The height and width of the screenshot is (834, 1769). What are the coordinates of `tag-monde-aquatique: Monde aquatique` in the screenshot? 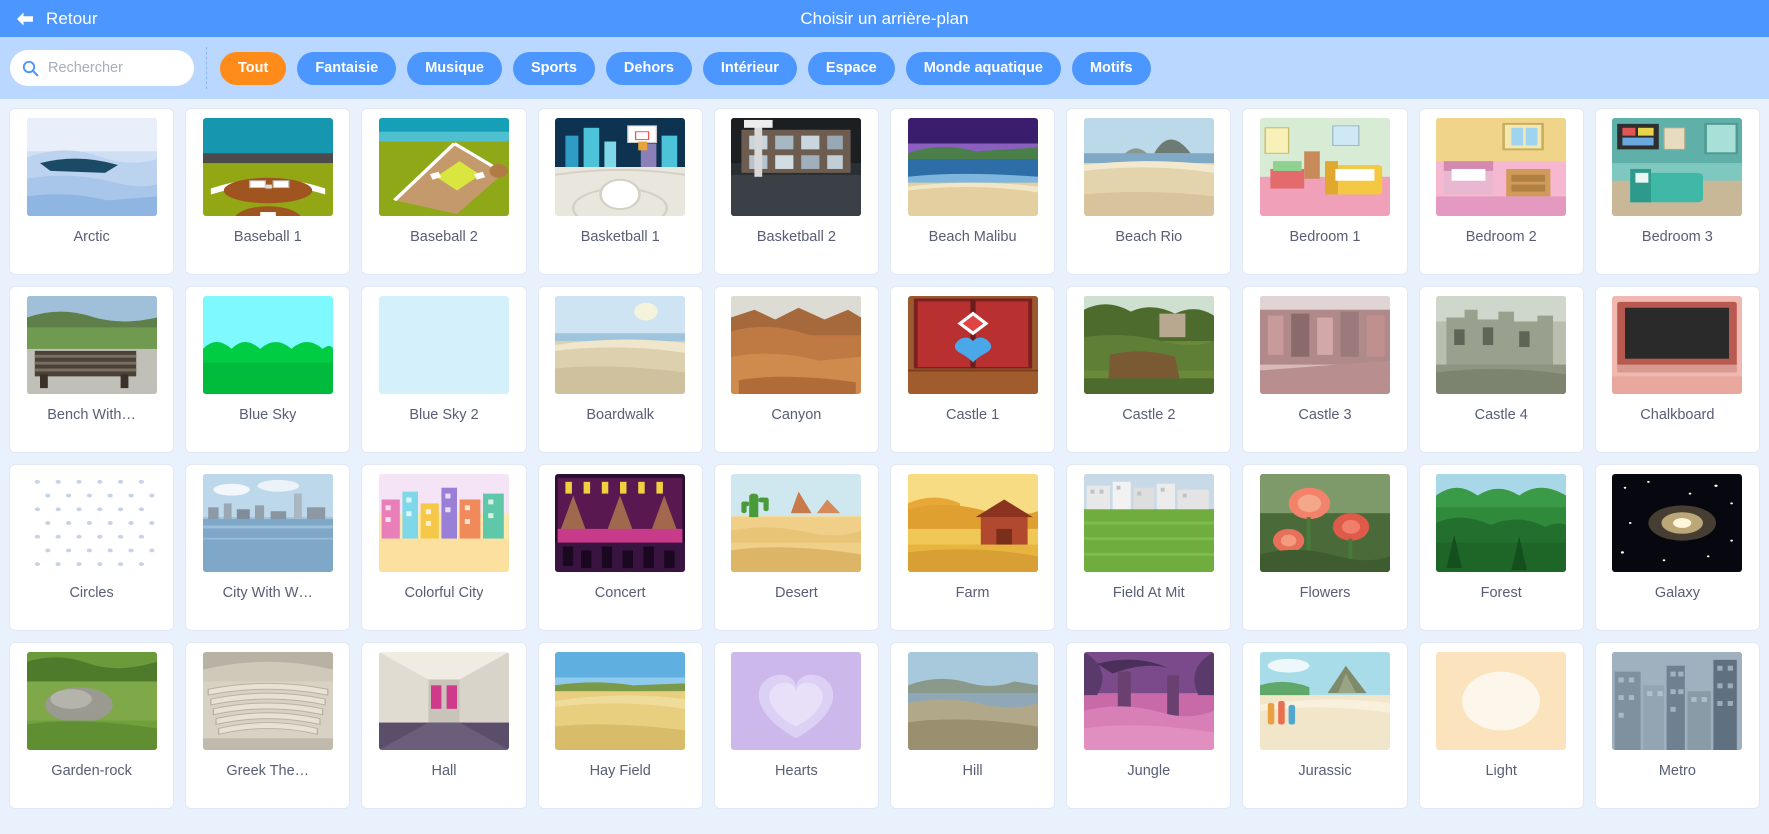 It's located at (983, 68).